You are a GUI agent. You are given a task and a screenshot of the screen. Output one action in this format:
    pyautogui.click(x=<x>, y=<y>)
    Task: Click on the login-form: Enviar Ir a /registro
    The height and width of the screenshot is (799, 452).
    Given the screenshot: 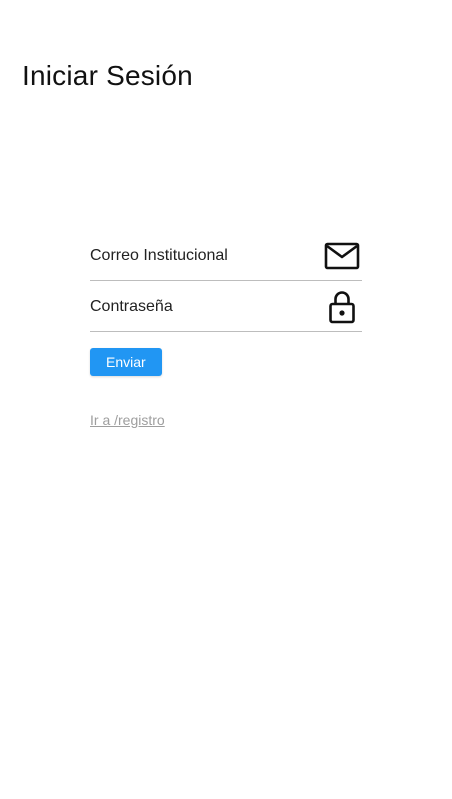 What is the action you would take?
    pyautogui.click(x=226, y=331)
    